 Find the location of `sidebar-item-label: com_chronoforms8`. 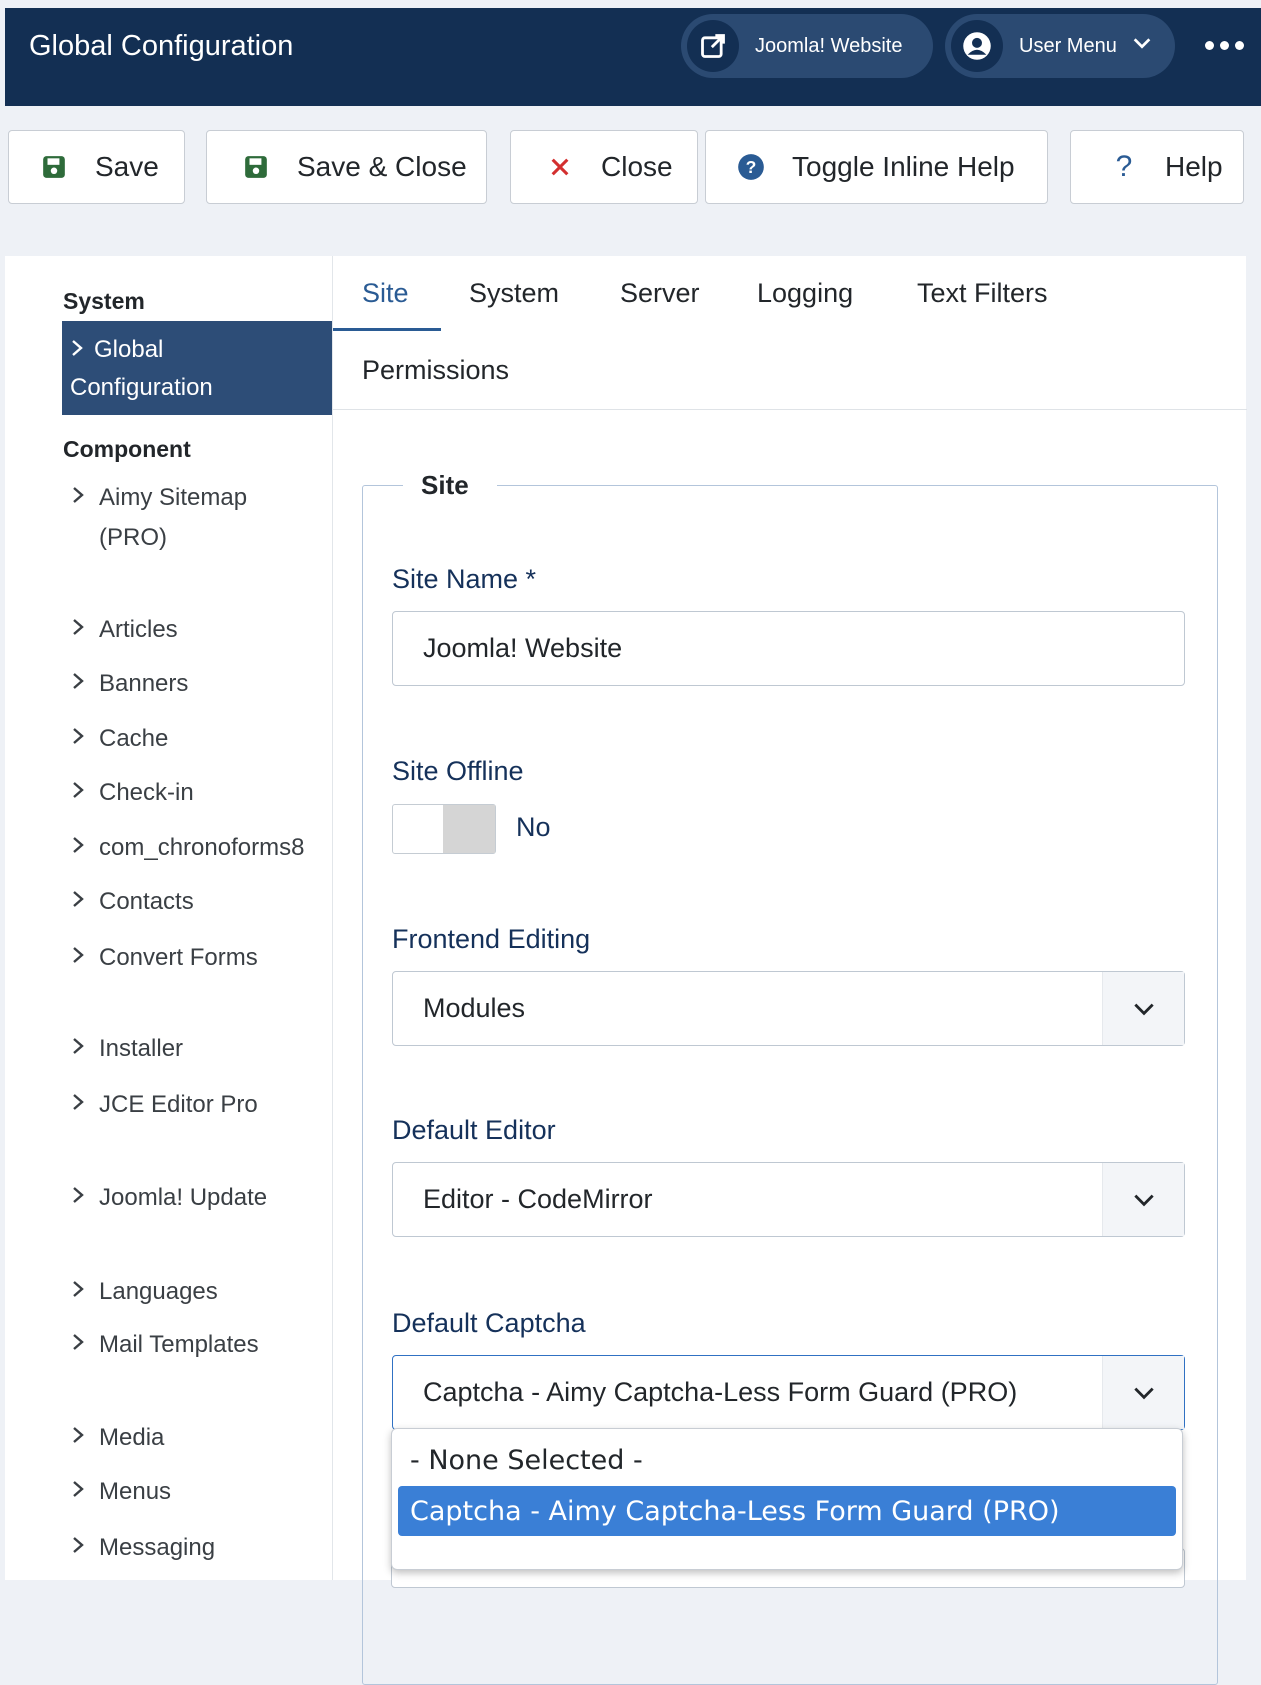

sidebar-item-label: com_chronoforms8 is located at coordinates (202, 847).